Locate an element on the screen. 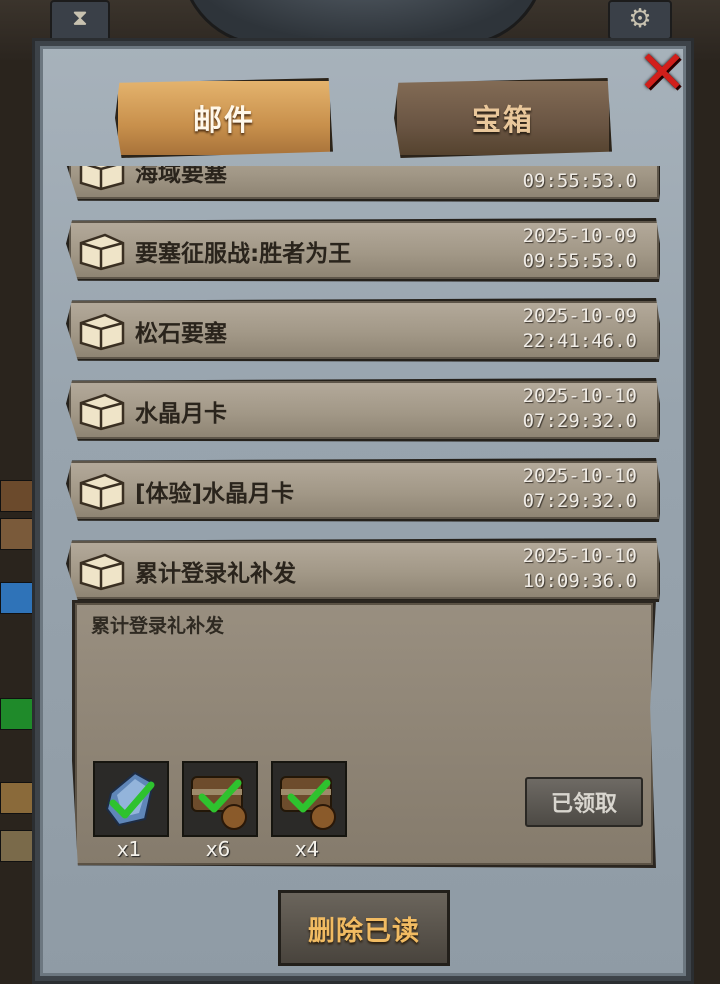 This screenshot has width=720, height=984. target-icon is located at coordinates (18, 798).